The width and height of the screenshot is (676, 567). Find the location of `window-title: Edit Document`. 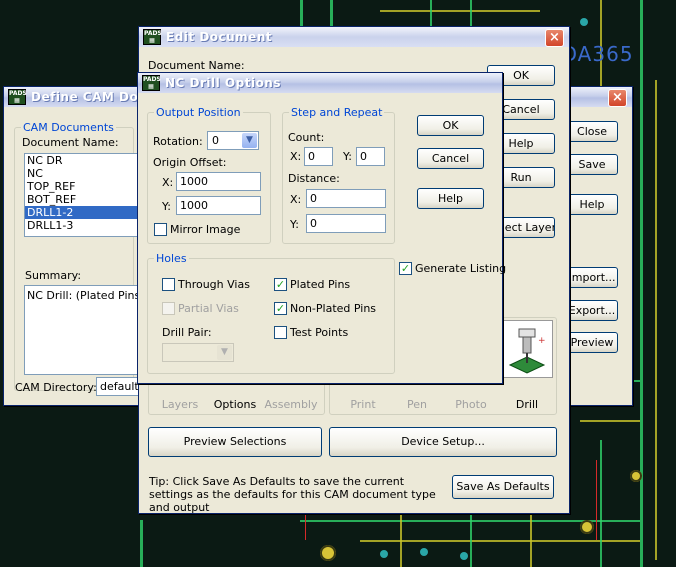

window-title: Edit Document is located at coordinates (219, 37).